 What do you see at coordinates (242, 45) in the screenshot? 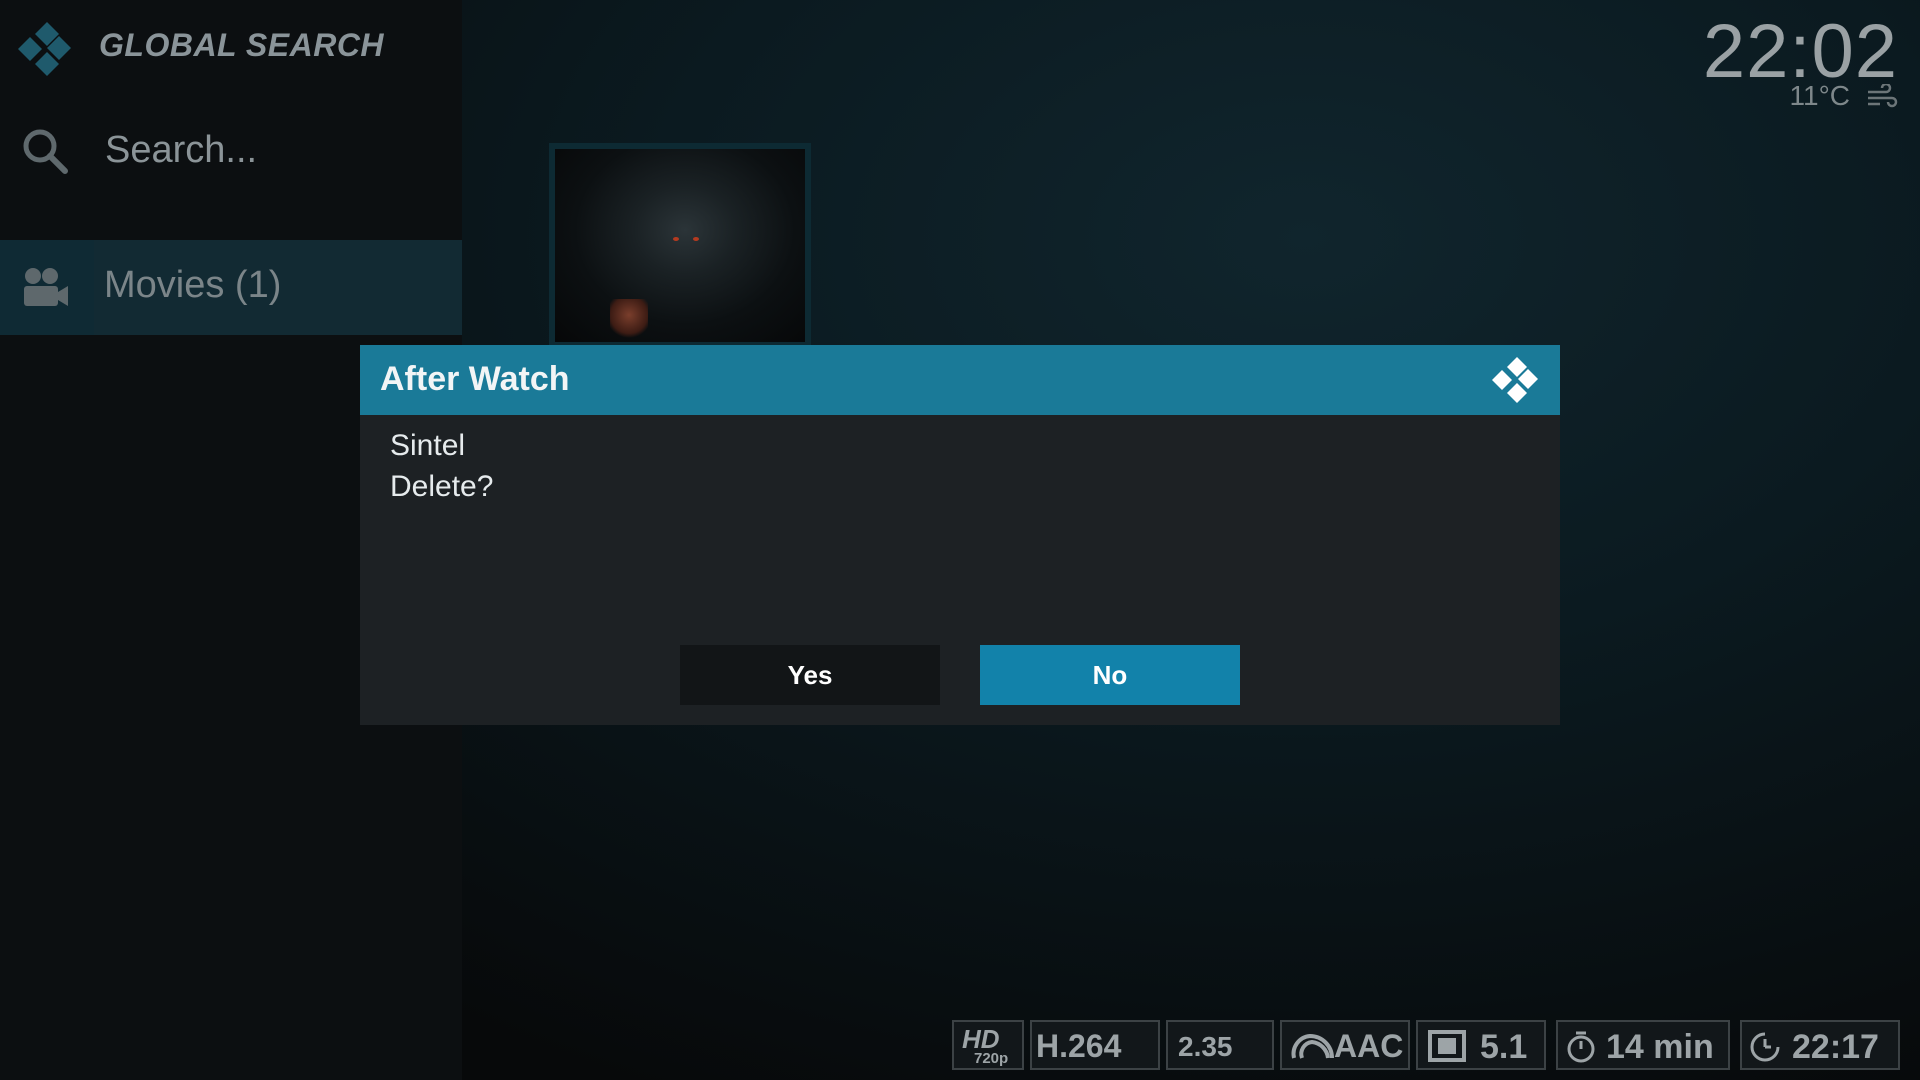
I see `page-title: GLOBAL SEARCH` at bounding box center [242, 45].